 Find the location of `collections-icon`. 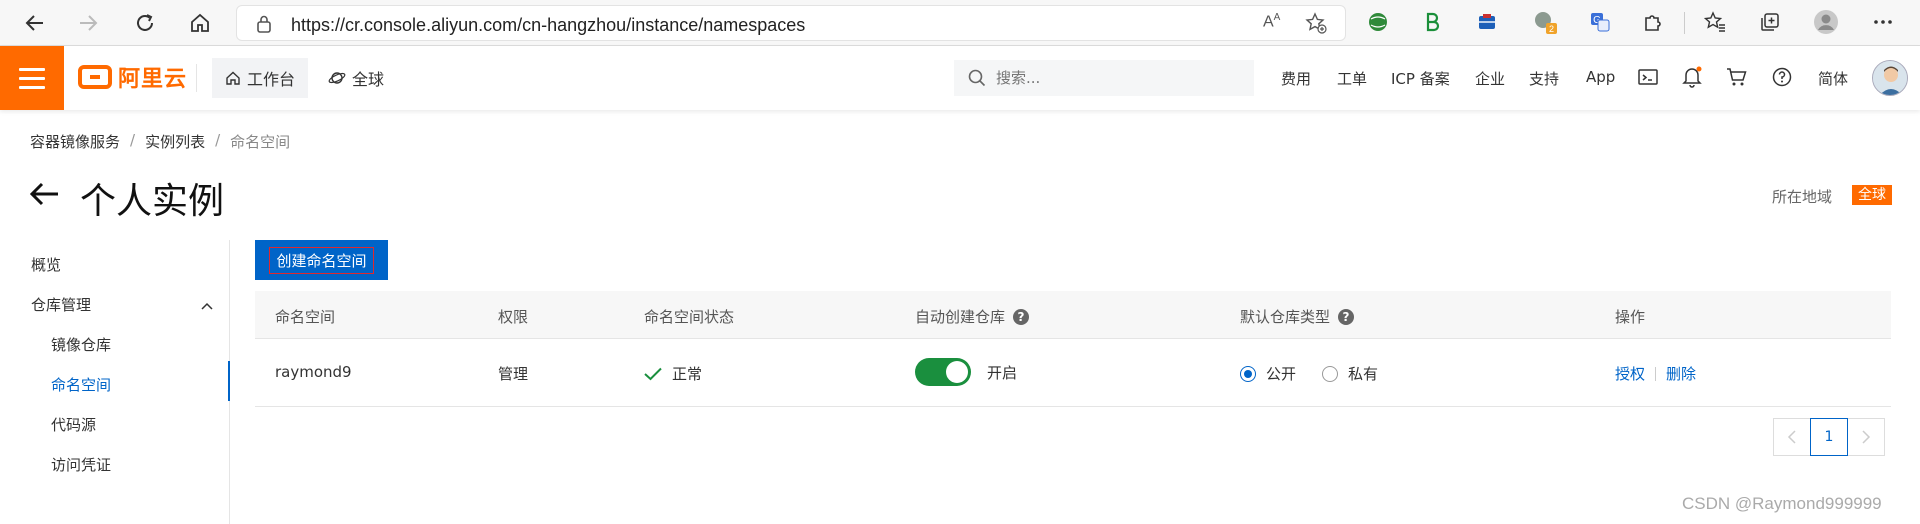

collections-icon is located at coordinates (1770, 22).